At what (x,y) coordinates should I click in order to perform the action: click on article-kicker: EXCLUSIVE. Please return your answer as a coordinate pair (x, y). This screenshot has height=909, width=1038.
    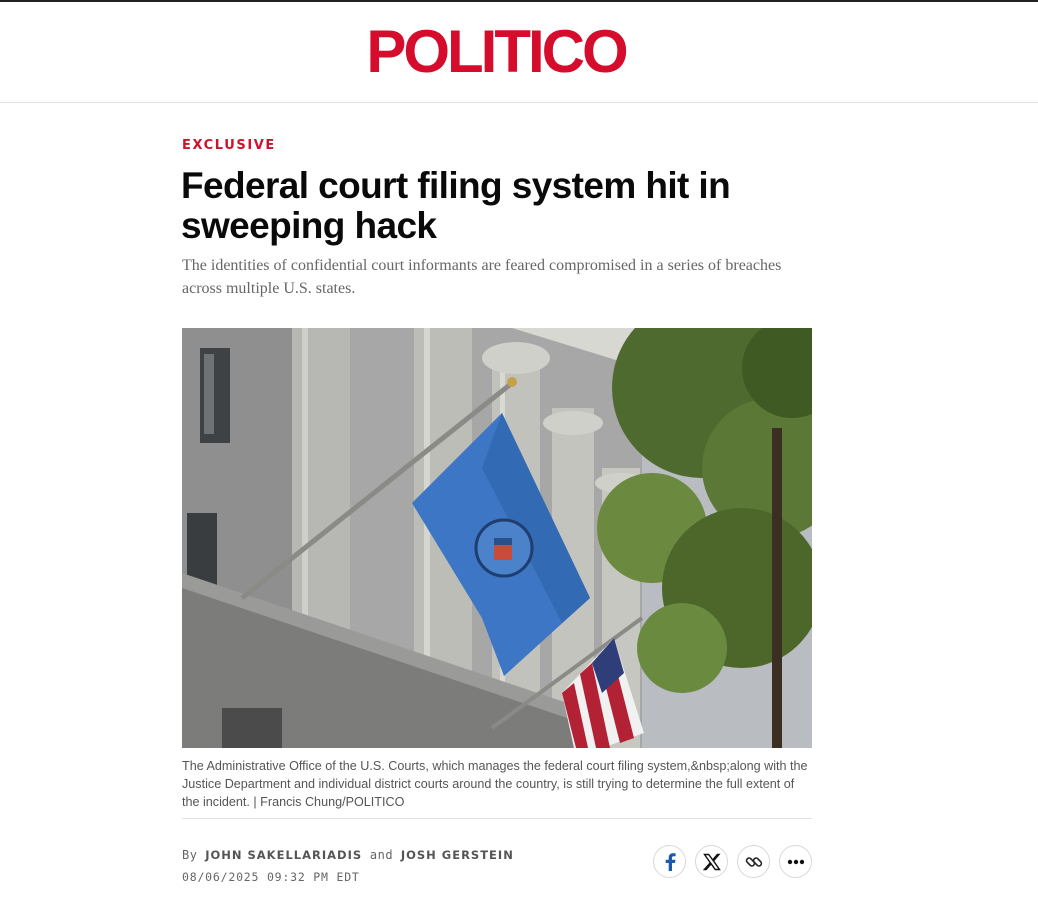
    Looking at the image, I should click on (229, 145).